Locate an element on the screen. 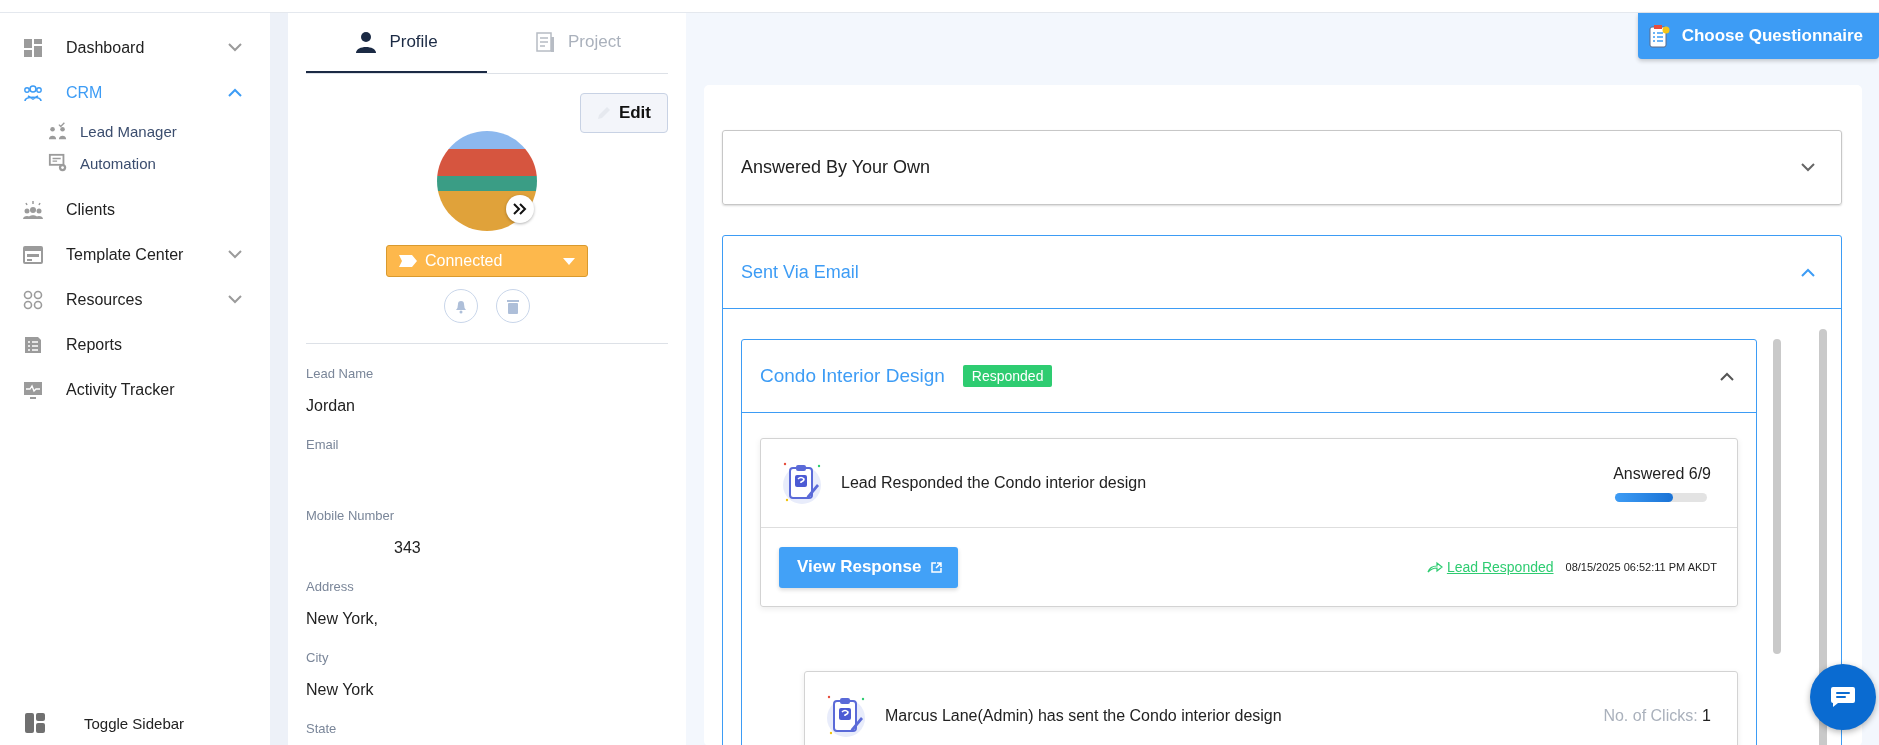 This screenshot has height=745, width=1879. person-icon is located at coordinates (366, 42).